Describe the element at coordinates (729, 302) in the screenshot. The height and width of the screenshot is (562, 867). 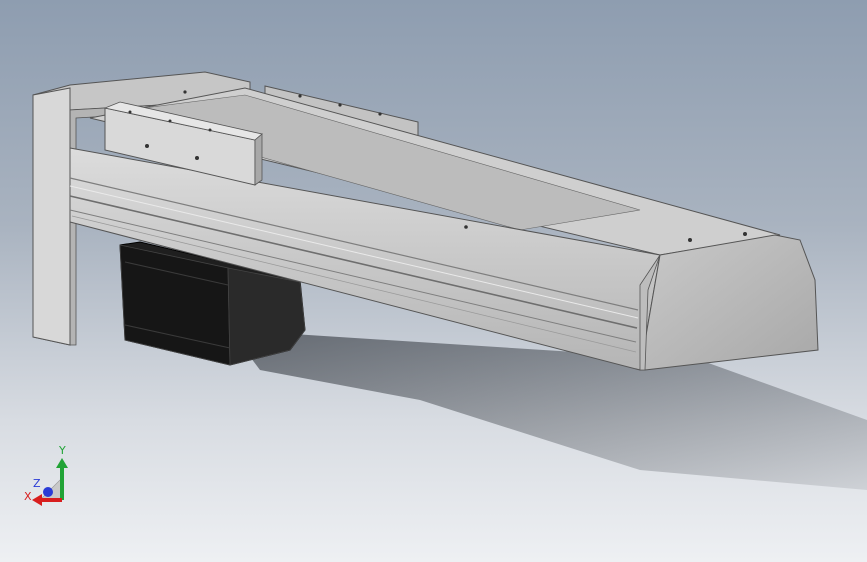
I see `end-cap` at that location.